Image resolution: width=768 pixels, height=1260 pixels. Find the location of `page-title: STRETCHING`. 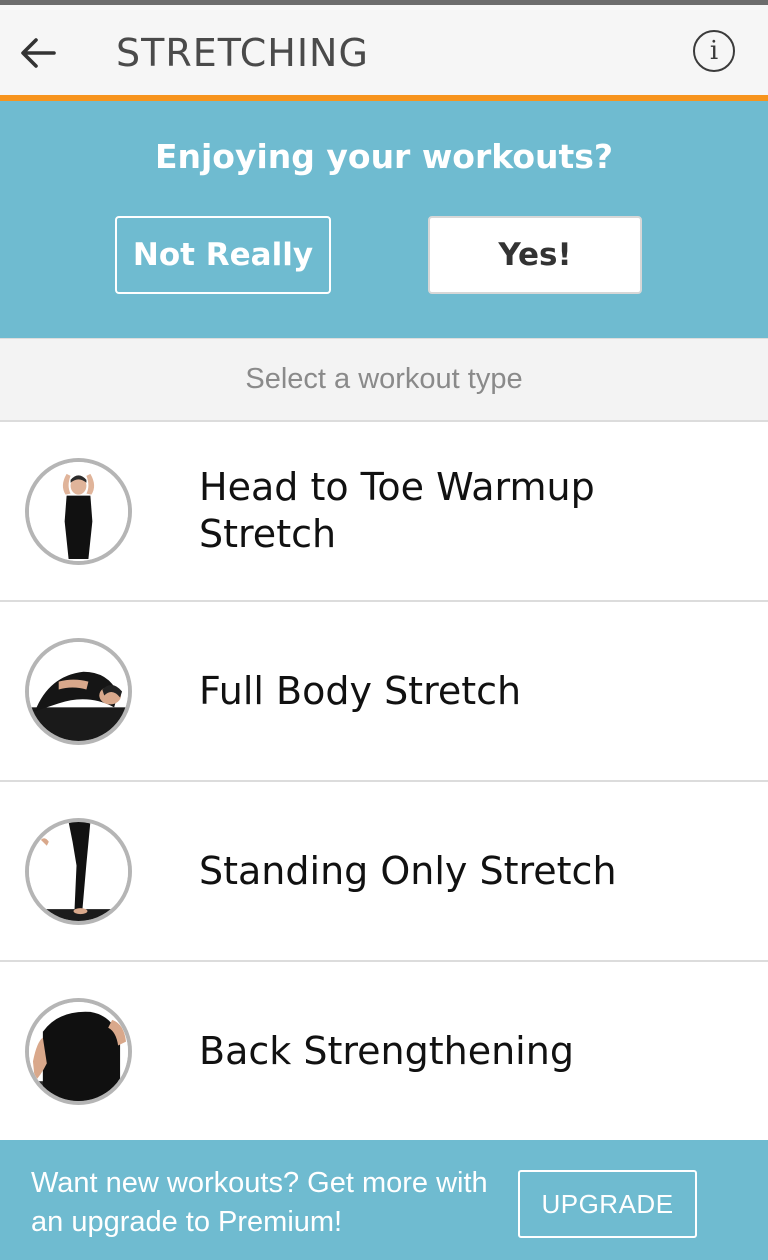

page-title: STRETCHING is located at coordinates (242, 53).